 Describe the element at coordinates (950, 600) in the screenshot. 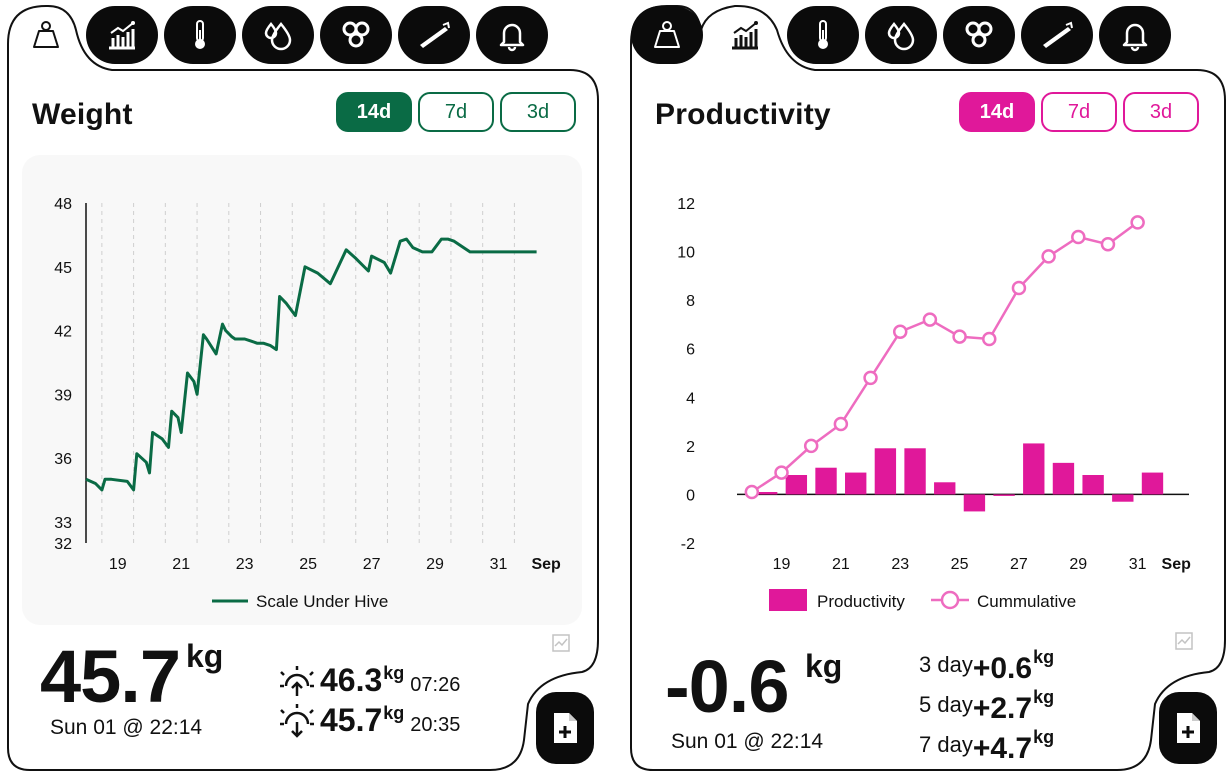

I see `legend-swatch-cumulative-point` at that location.